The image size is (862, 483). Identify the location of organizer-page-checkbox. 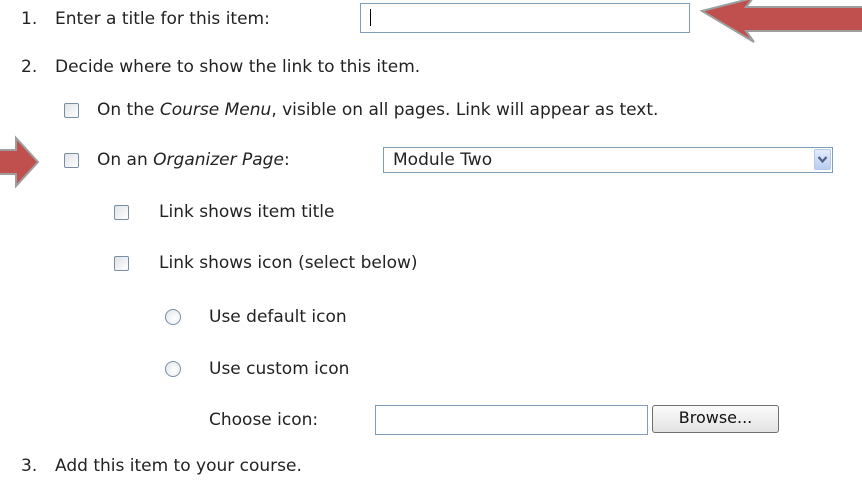
(71, 160).